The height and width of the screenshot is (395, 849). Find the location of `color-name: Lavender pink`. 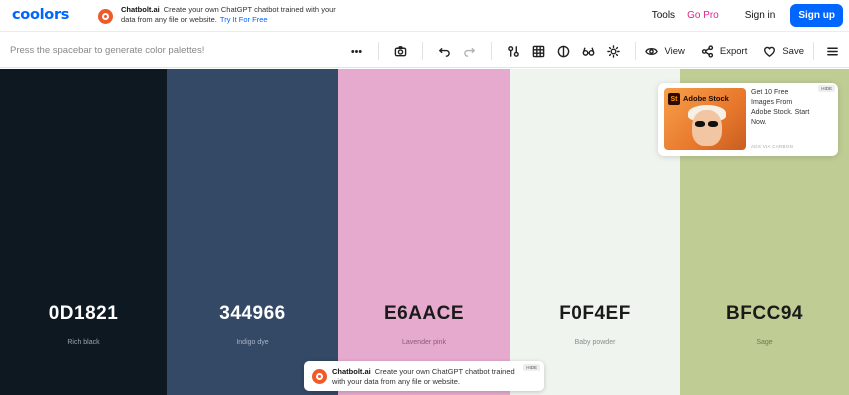

color-name: Lavender pink is located at coordinates (424, 342).